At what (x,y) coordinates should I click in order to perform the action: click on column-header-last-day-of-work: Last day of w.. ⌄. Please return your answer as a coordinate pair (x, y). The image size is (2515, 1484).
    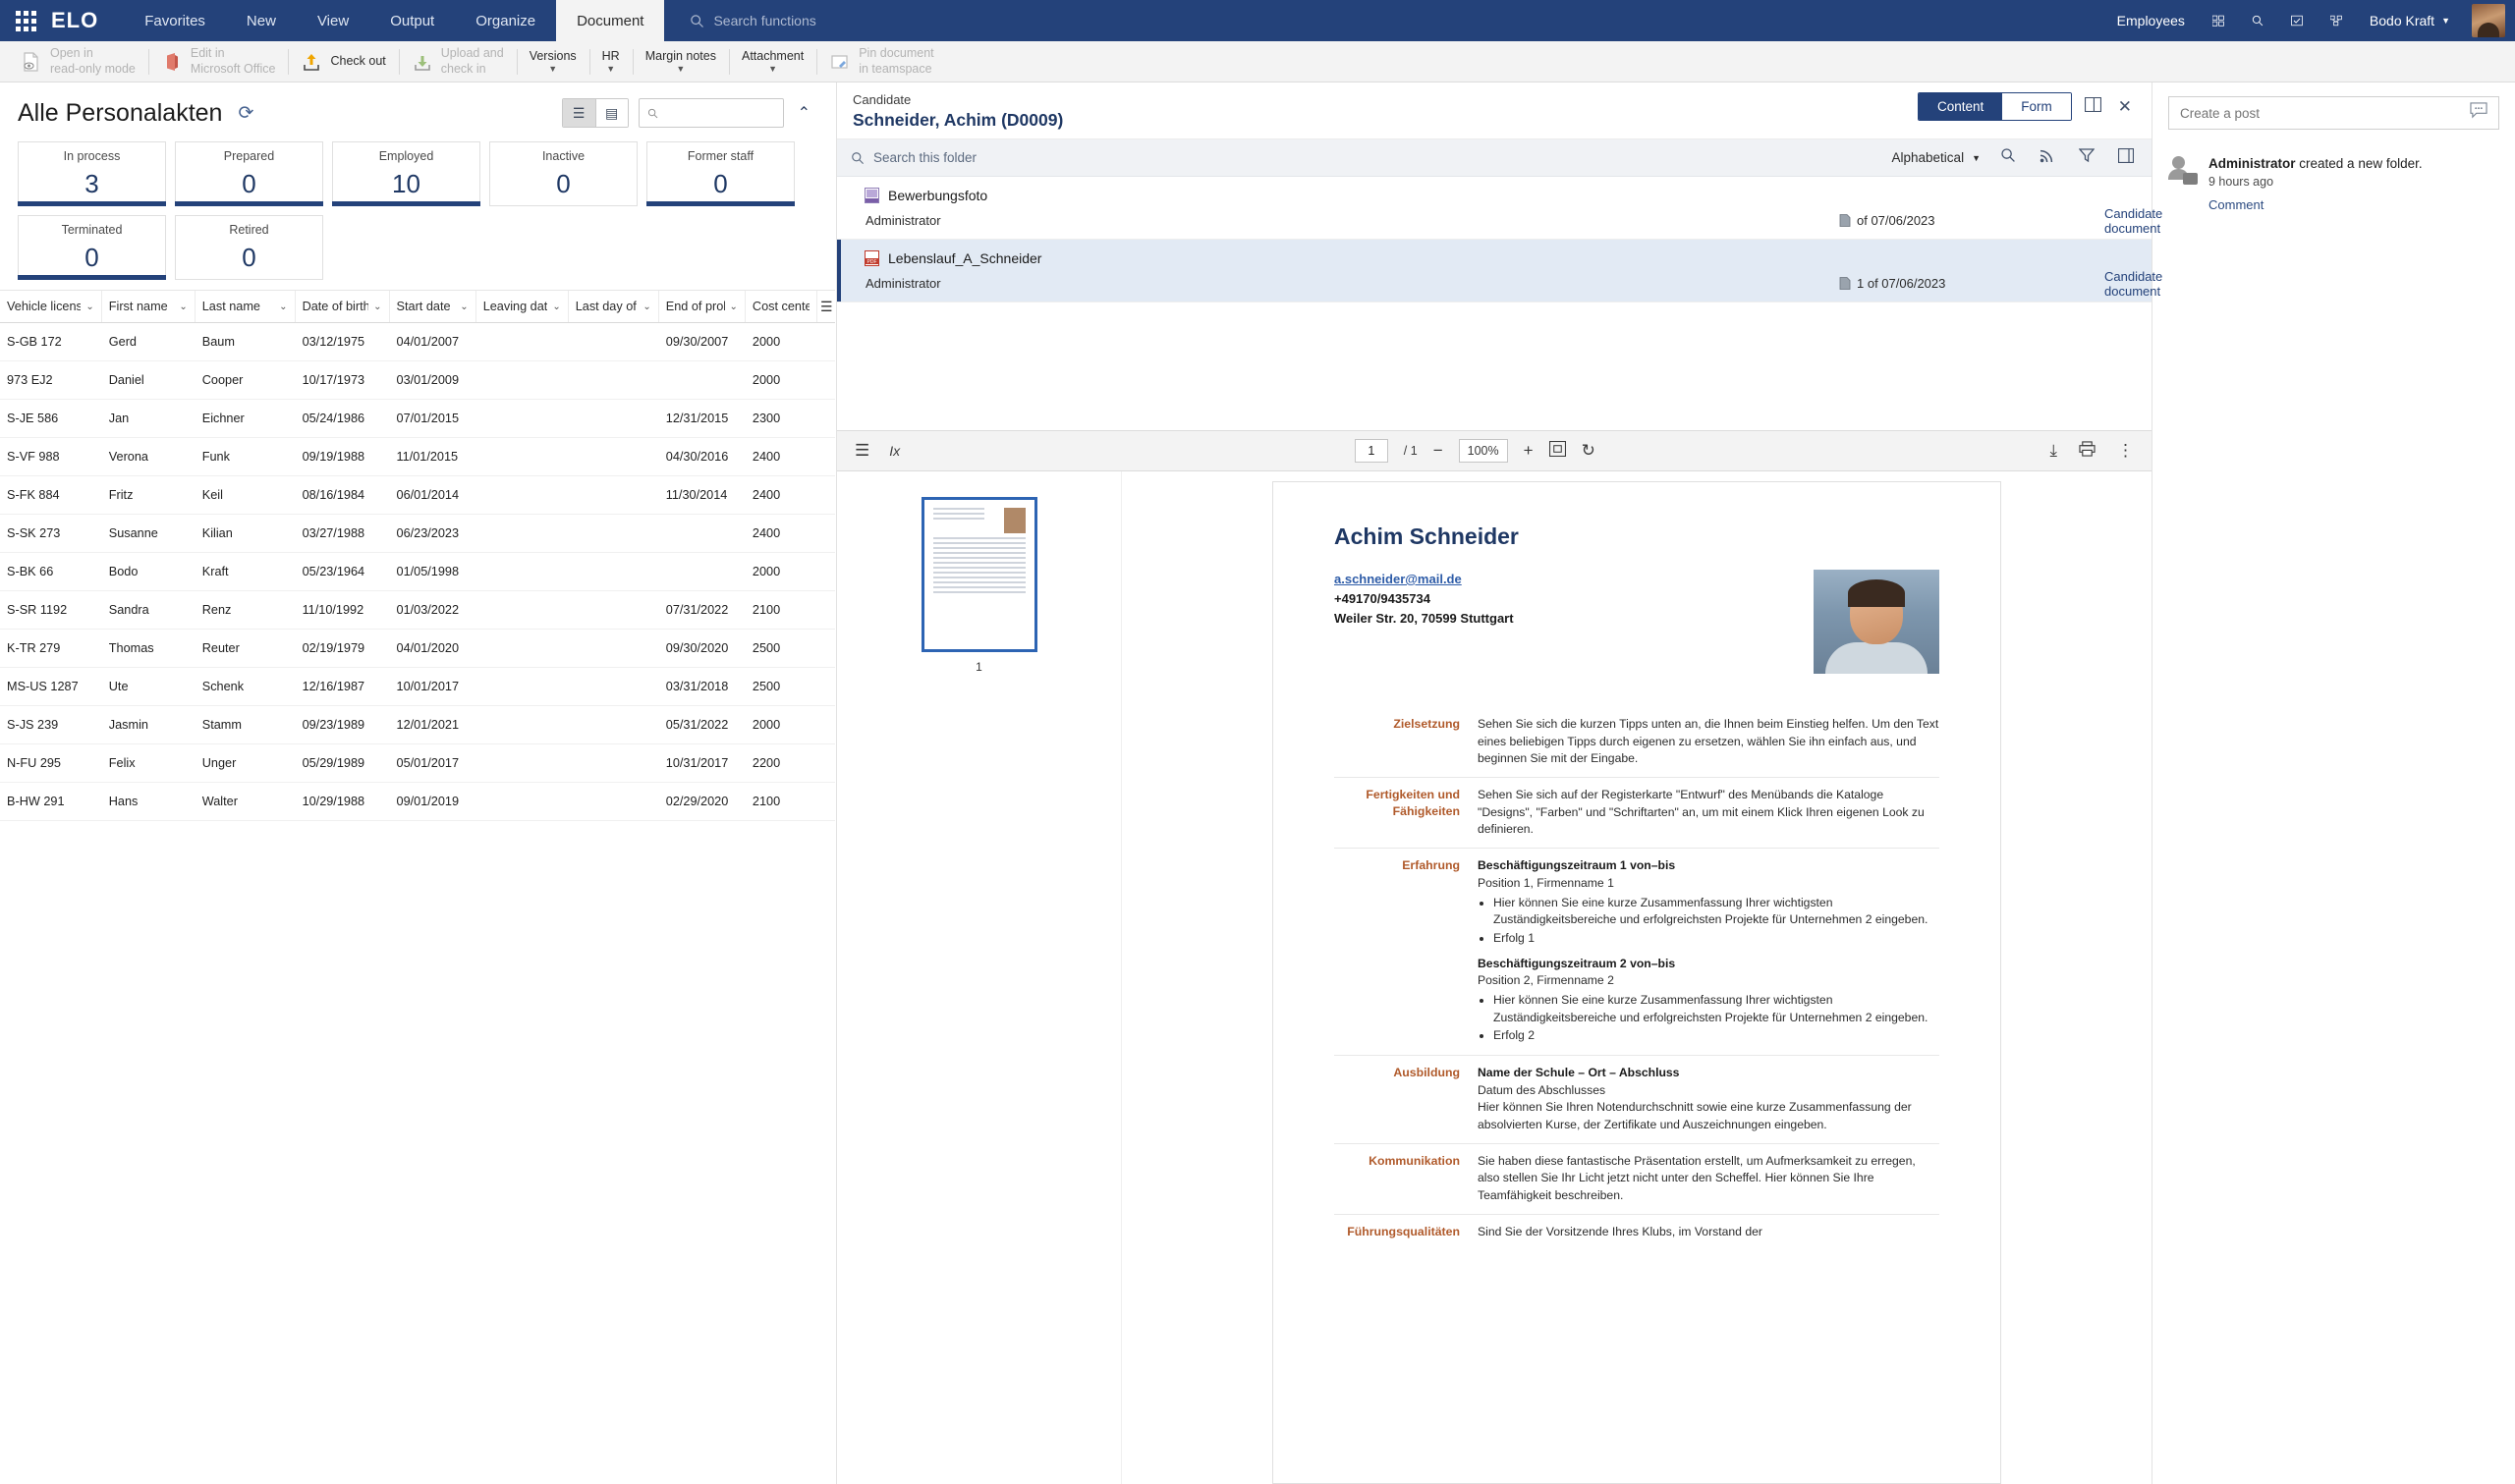
    Looking at the image, I should click on (614, 306).